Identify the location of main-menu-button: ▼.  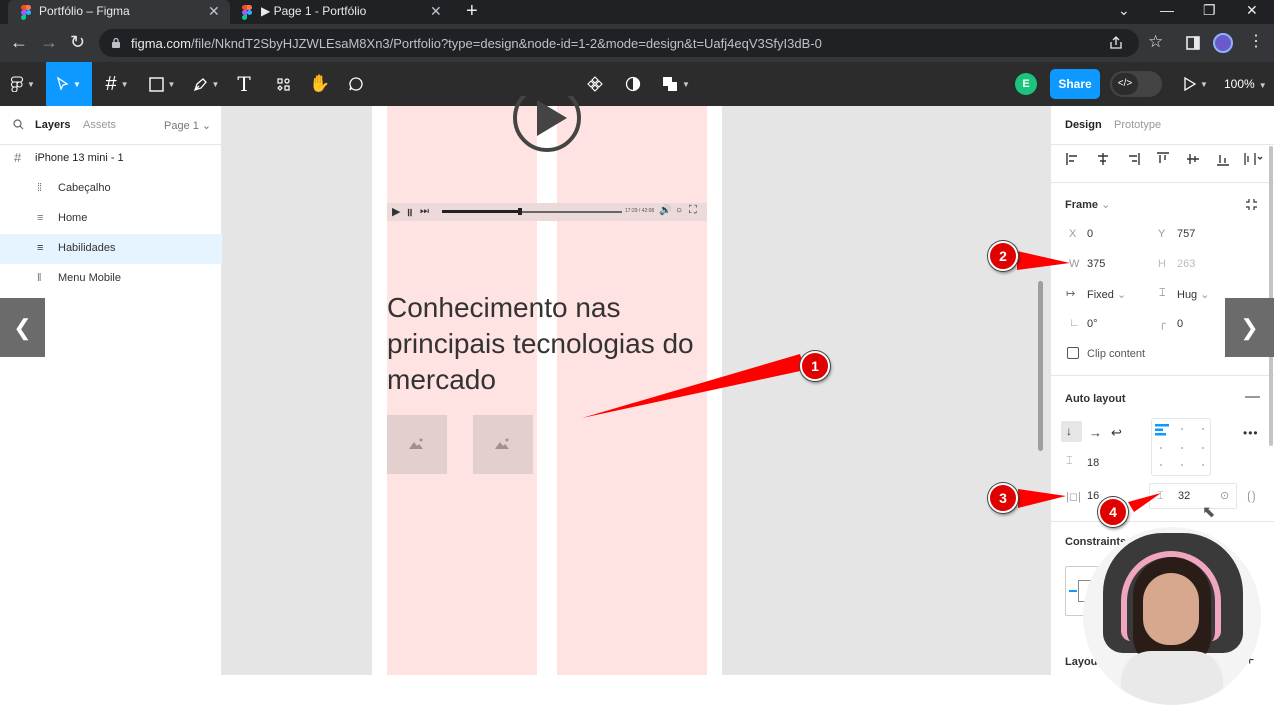
(23, 84).